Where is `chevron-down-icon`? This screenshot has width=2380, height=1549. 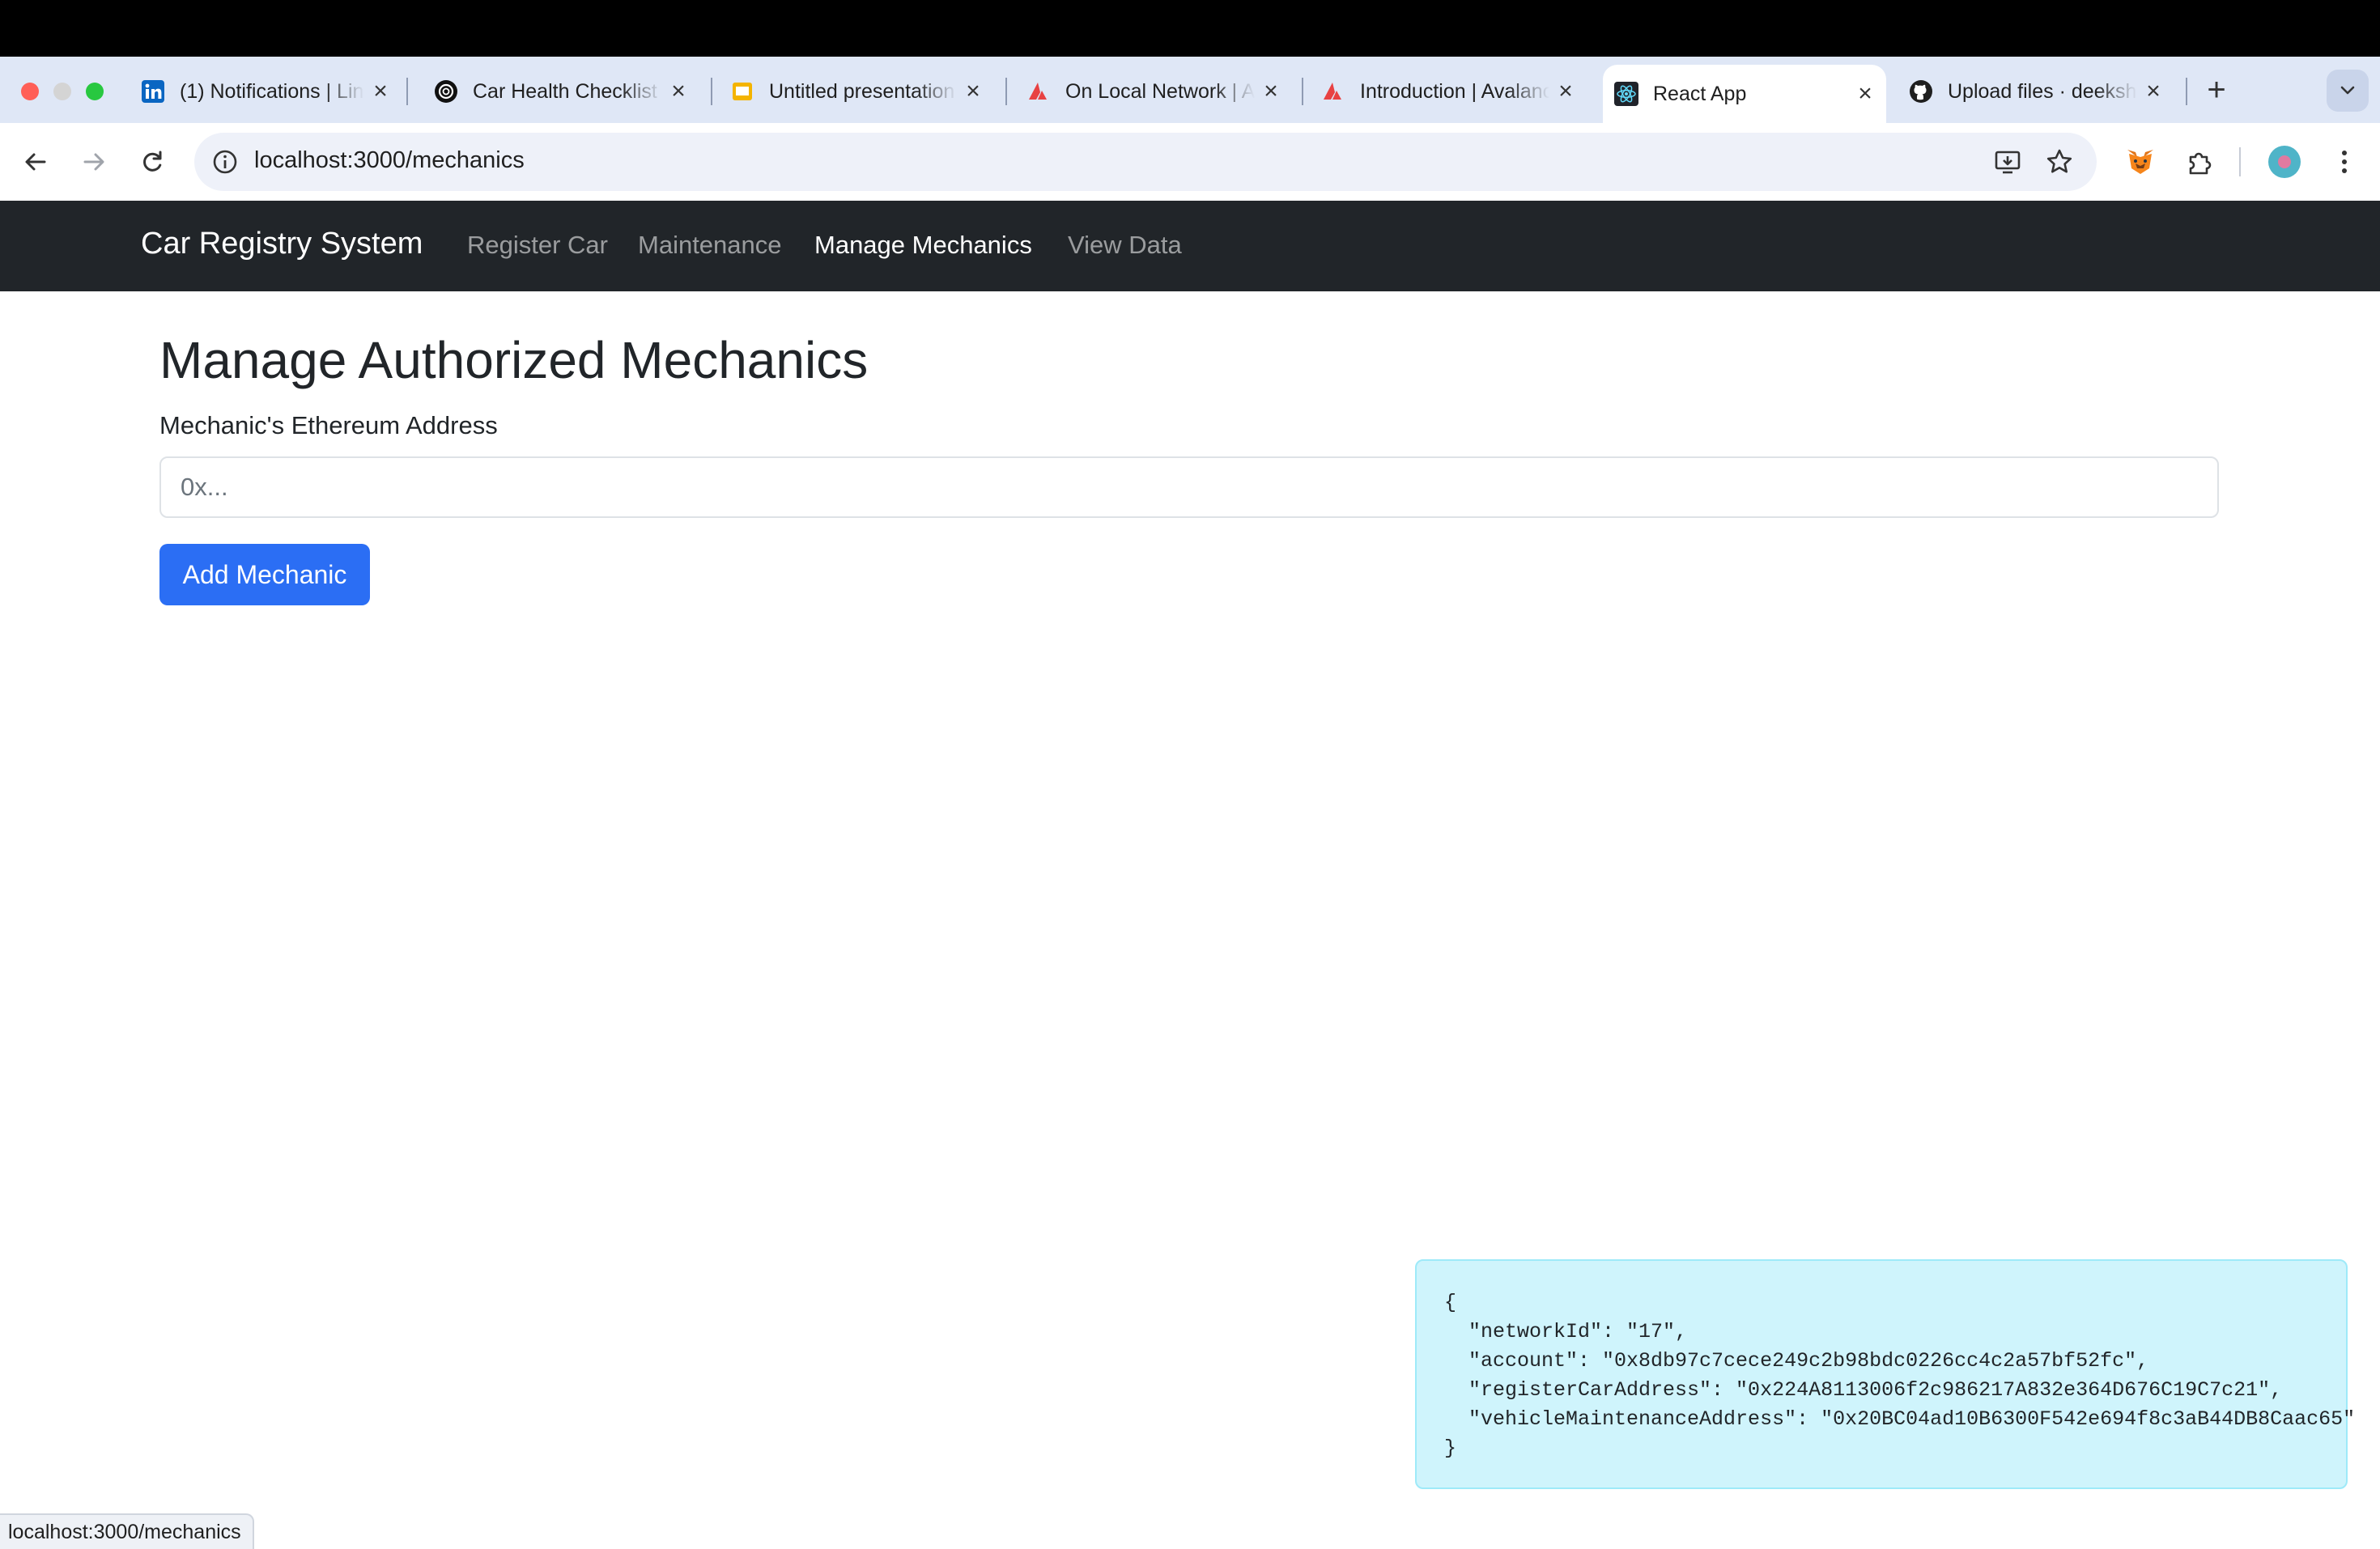
chevron-down-icon is located at coordinates (2347, 90).